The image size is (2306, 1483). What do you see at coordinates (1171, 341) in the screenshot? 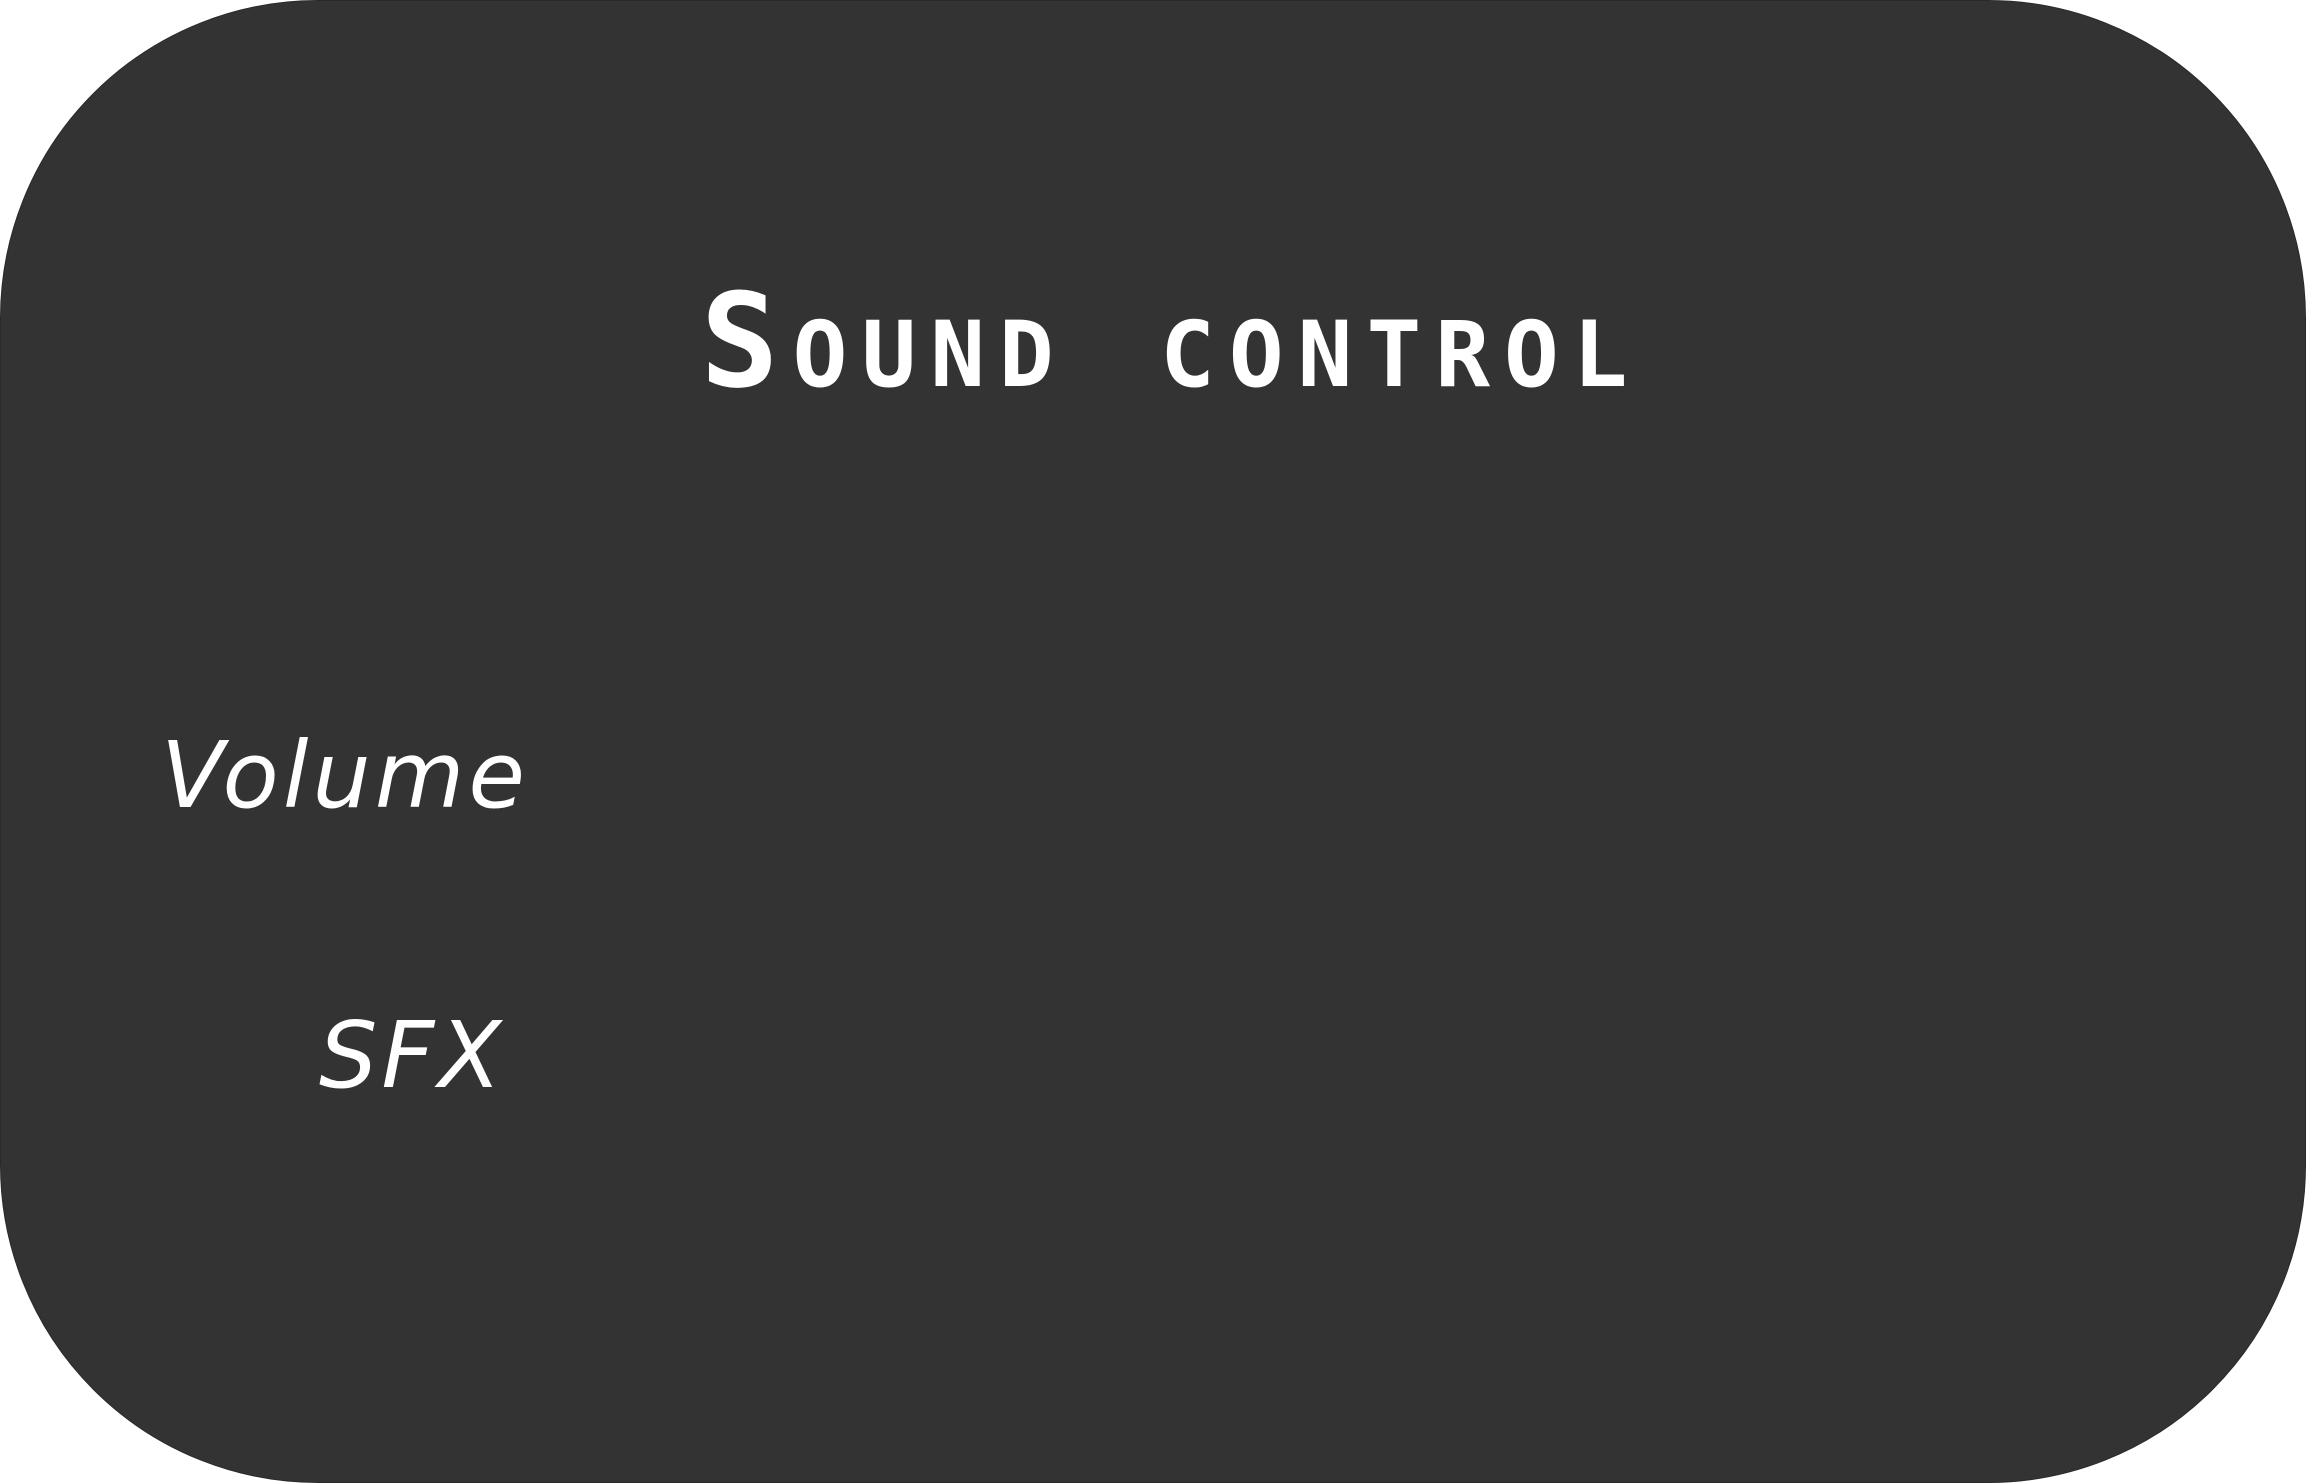
I see `menu-title: Sound control` at bounding box center [1171, 341].